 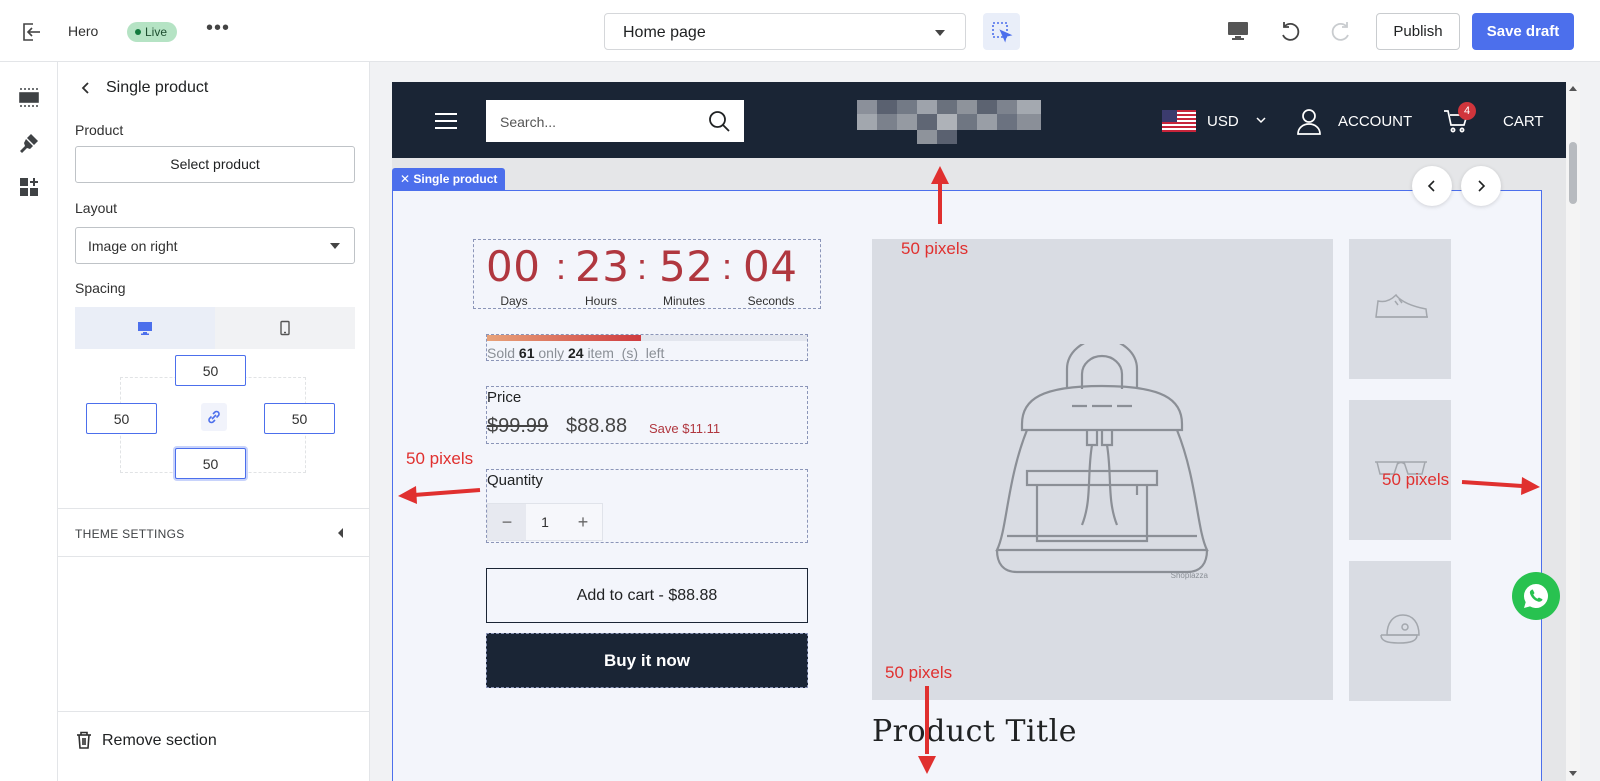 What do you see at coordinates (29, 187) in the screenshot?
I see `apps-icon` at bounding box center [29, 187].